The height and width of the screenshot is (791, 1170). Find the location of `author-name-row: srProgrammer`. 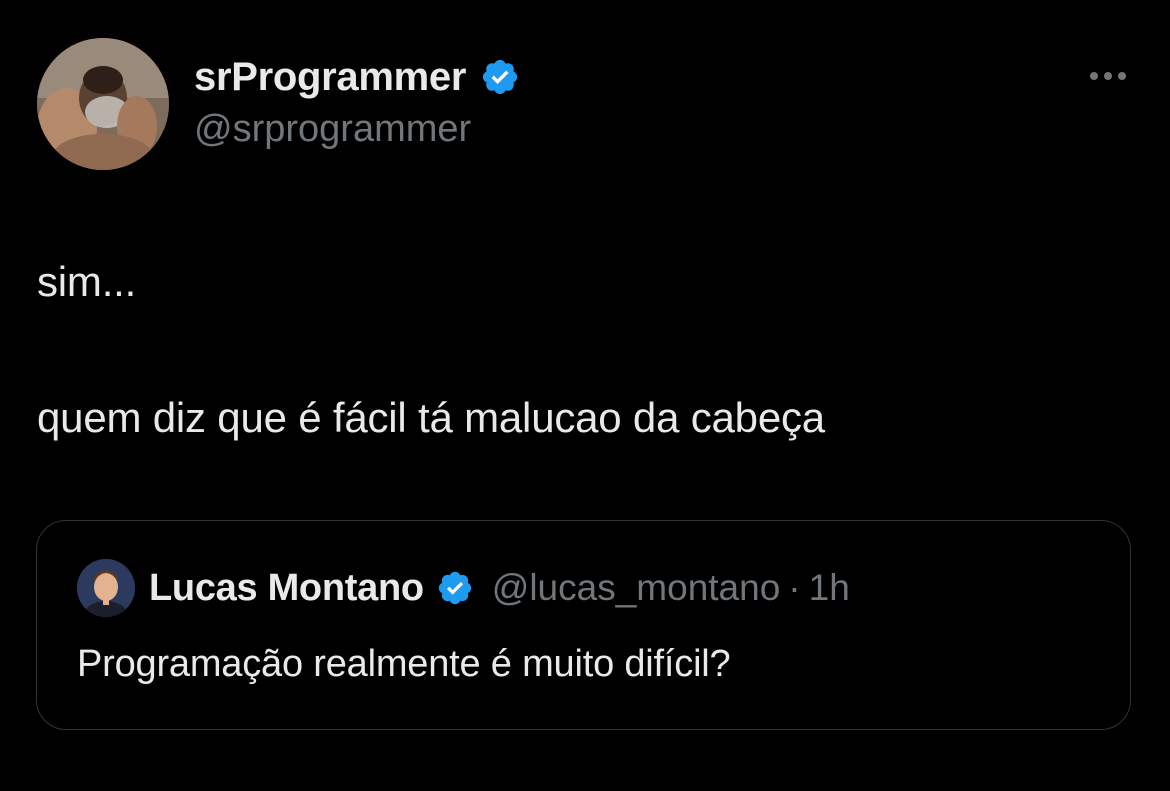

author-name-row: srProgrammer is located at coordinates (357, 77).